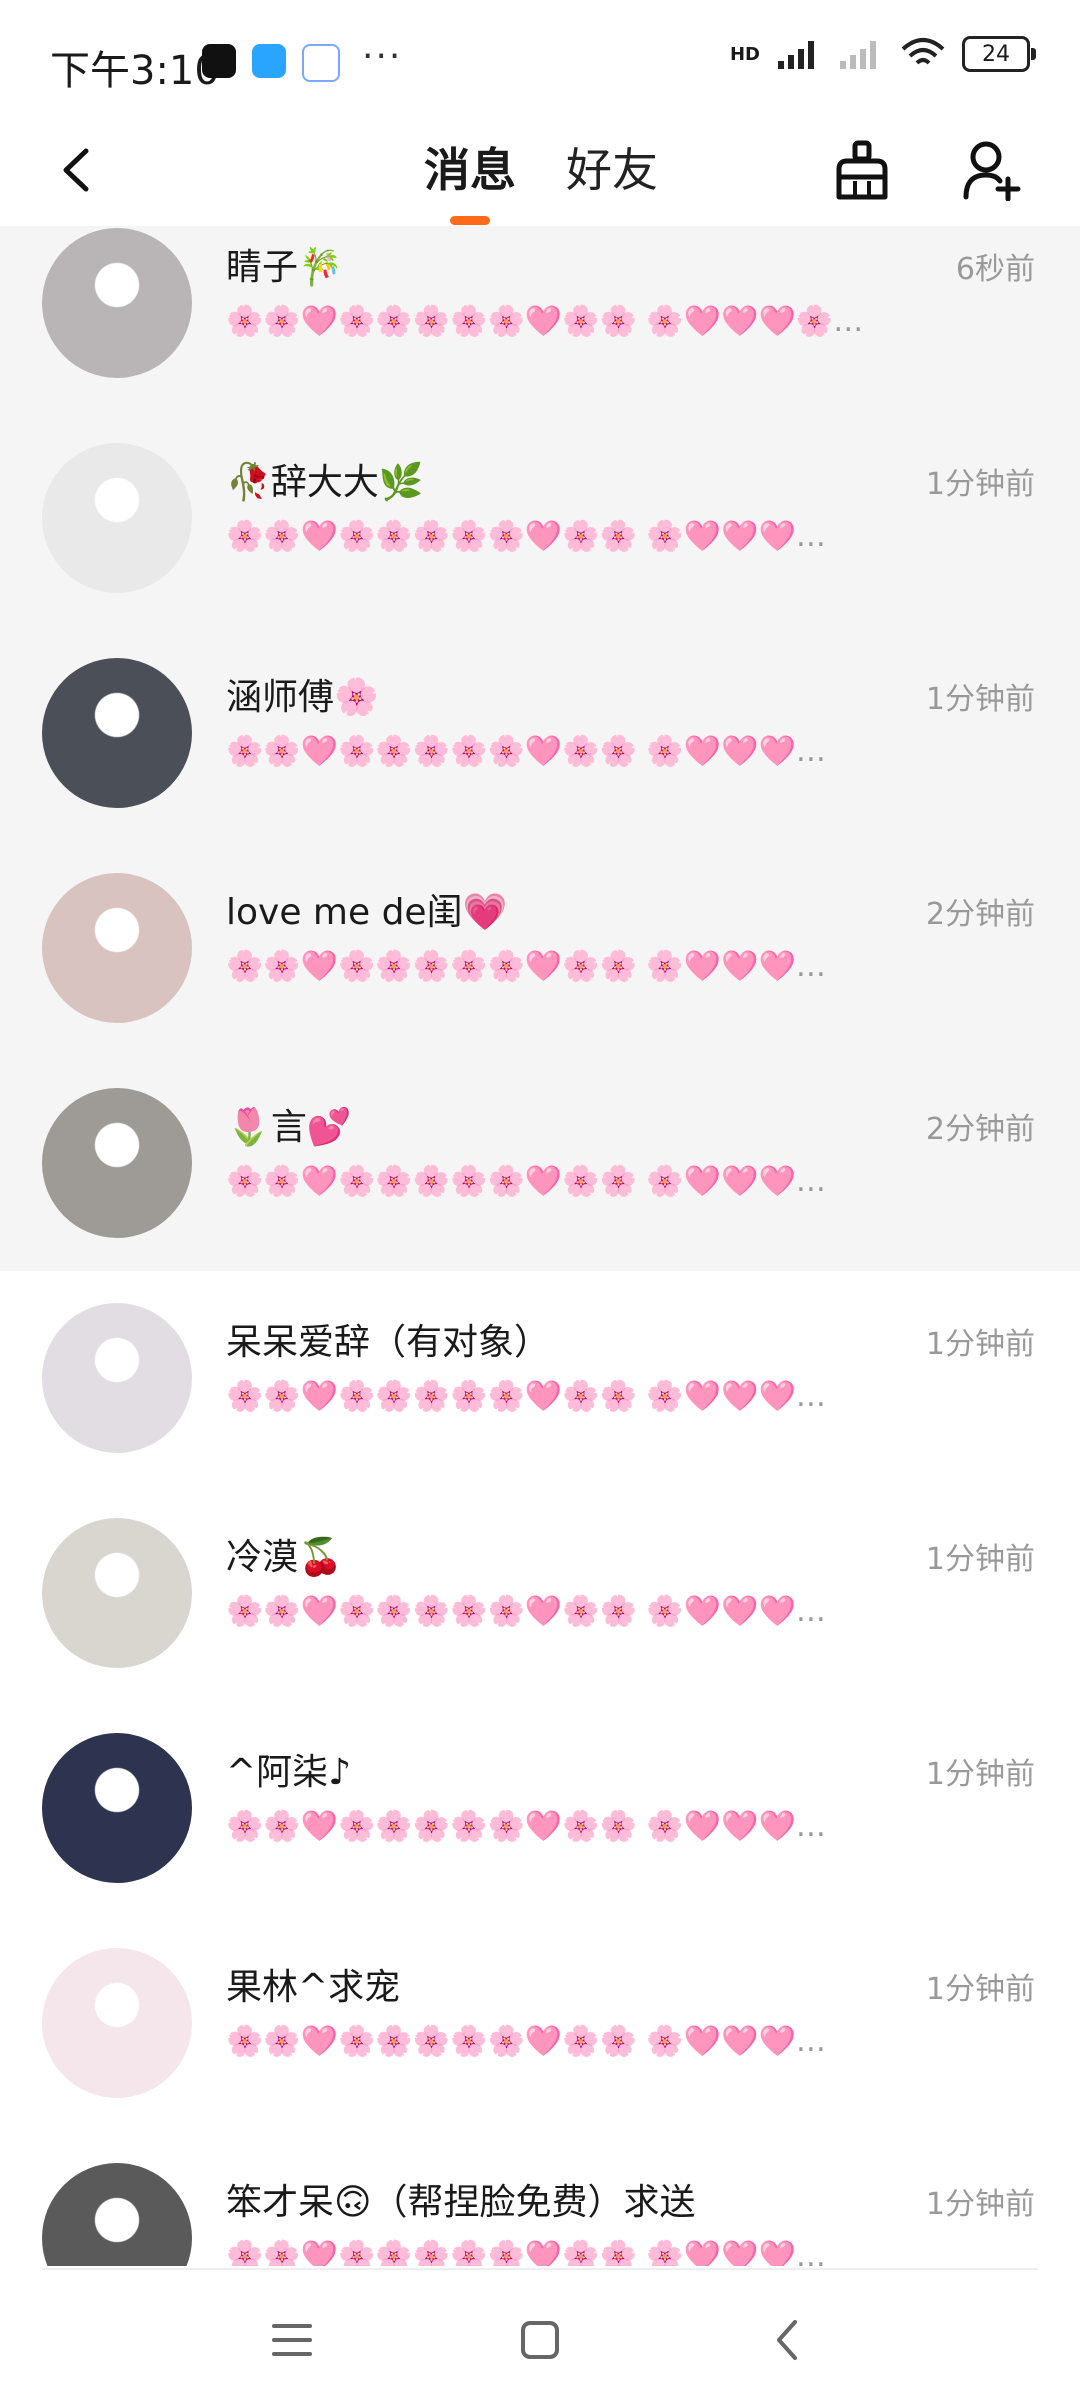  Describe the element at coordinates (882, 54) in the screenshot. I see `status-indicators: HD 24` at that location.